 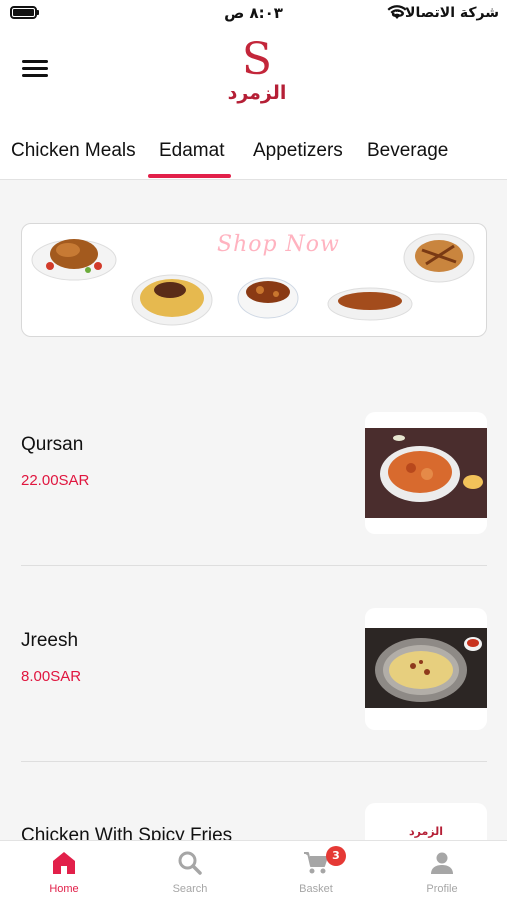 I want to click on profile-icon, so click(x=442, y=863).